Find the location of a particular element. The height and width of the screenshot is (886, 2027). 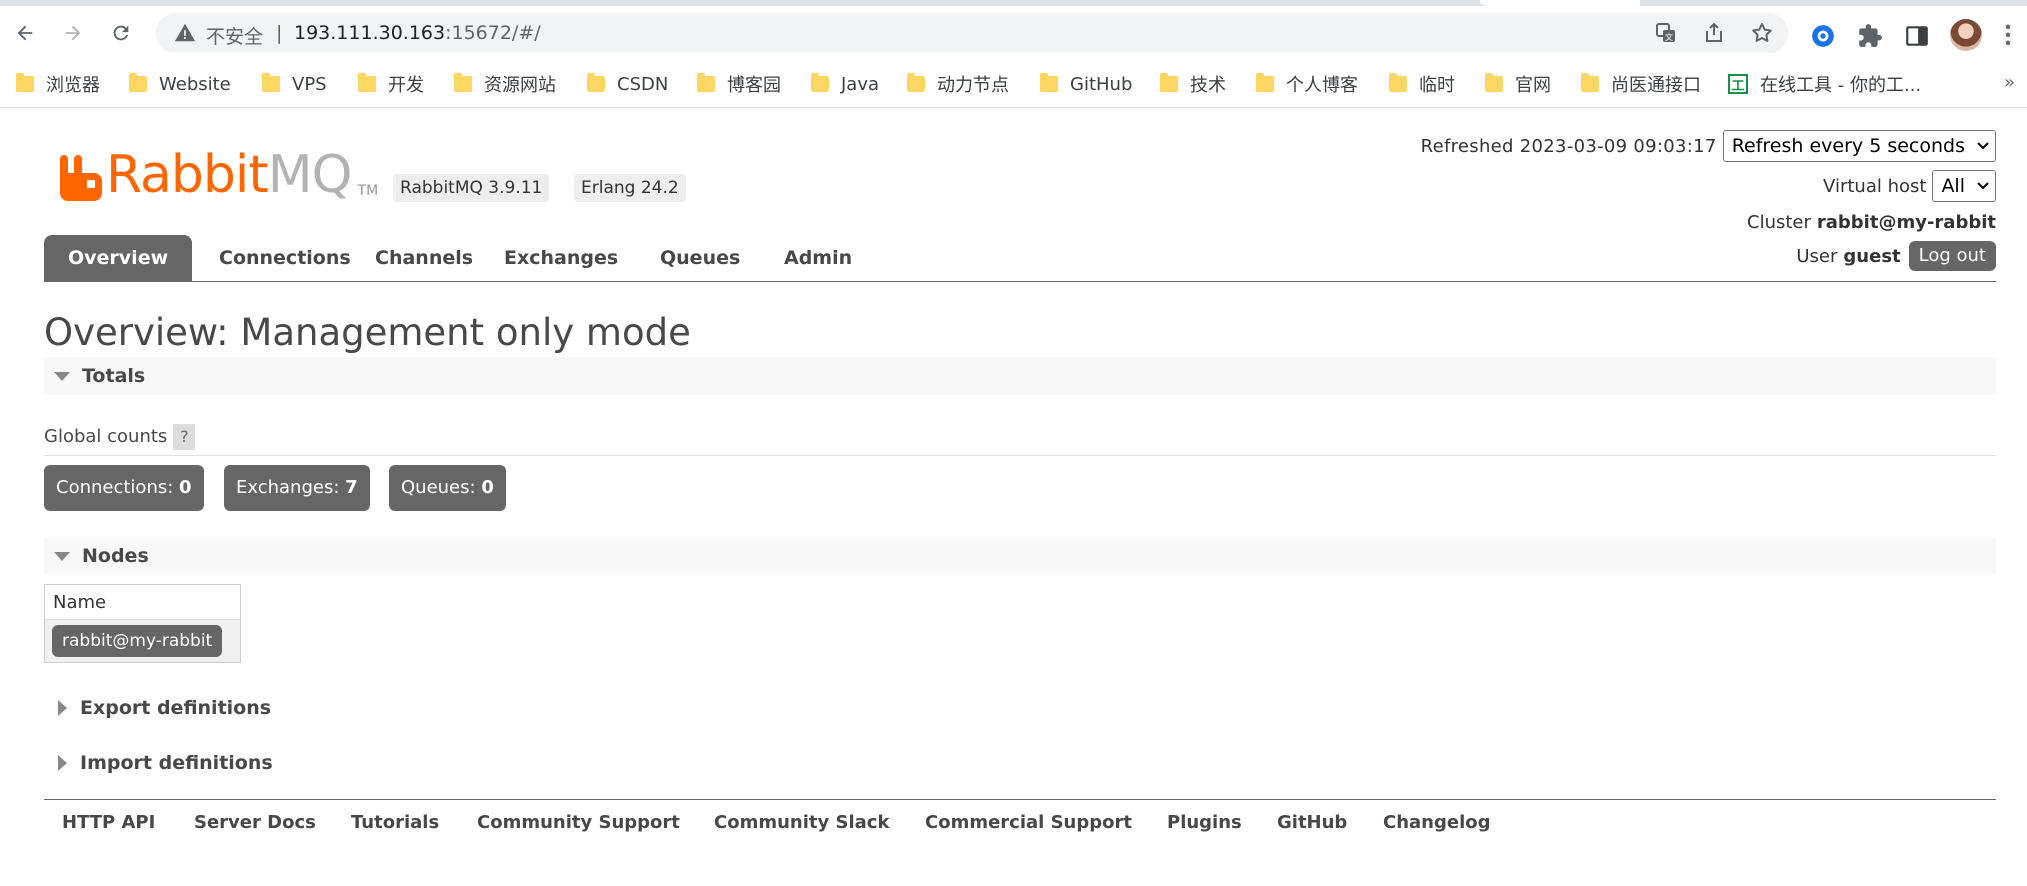

address-bar: 不安全 | 193.111.30.163:15672/#/ 文 is located at coordinates (972, 33).